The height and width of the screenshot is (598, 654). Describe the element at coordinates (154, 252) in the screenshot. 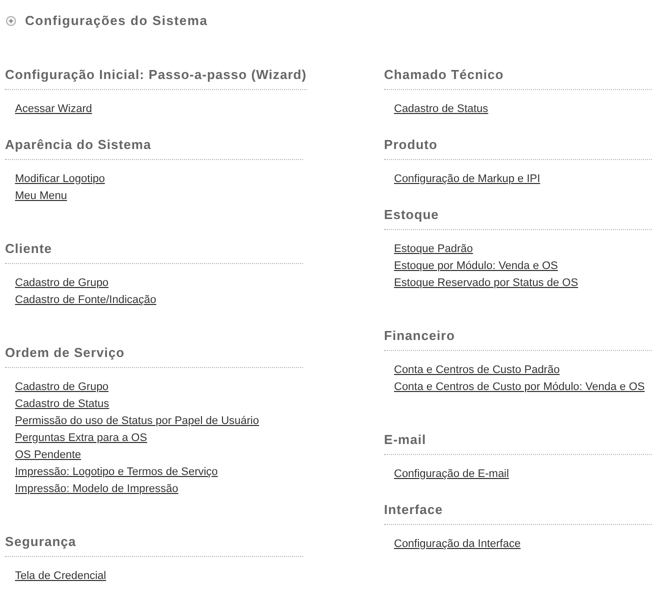

I see `section-heading: Cliente` at that location.